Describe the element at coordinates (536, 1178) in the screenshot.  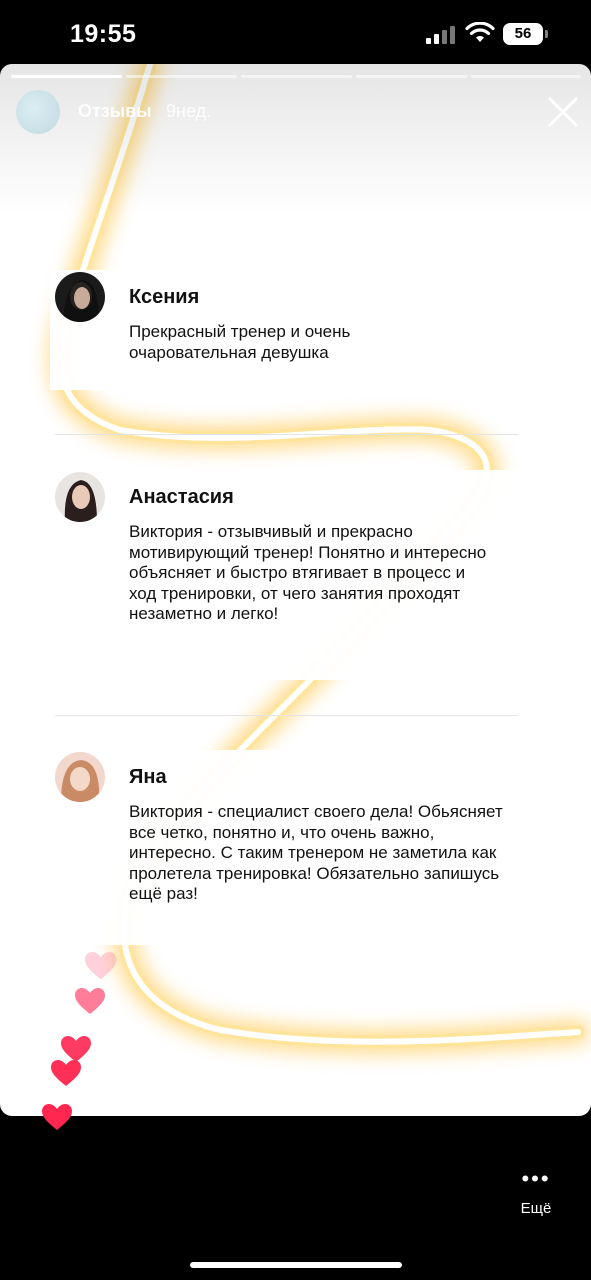
I see `more-dots-icon: •••` at that location.